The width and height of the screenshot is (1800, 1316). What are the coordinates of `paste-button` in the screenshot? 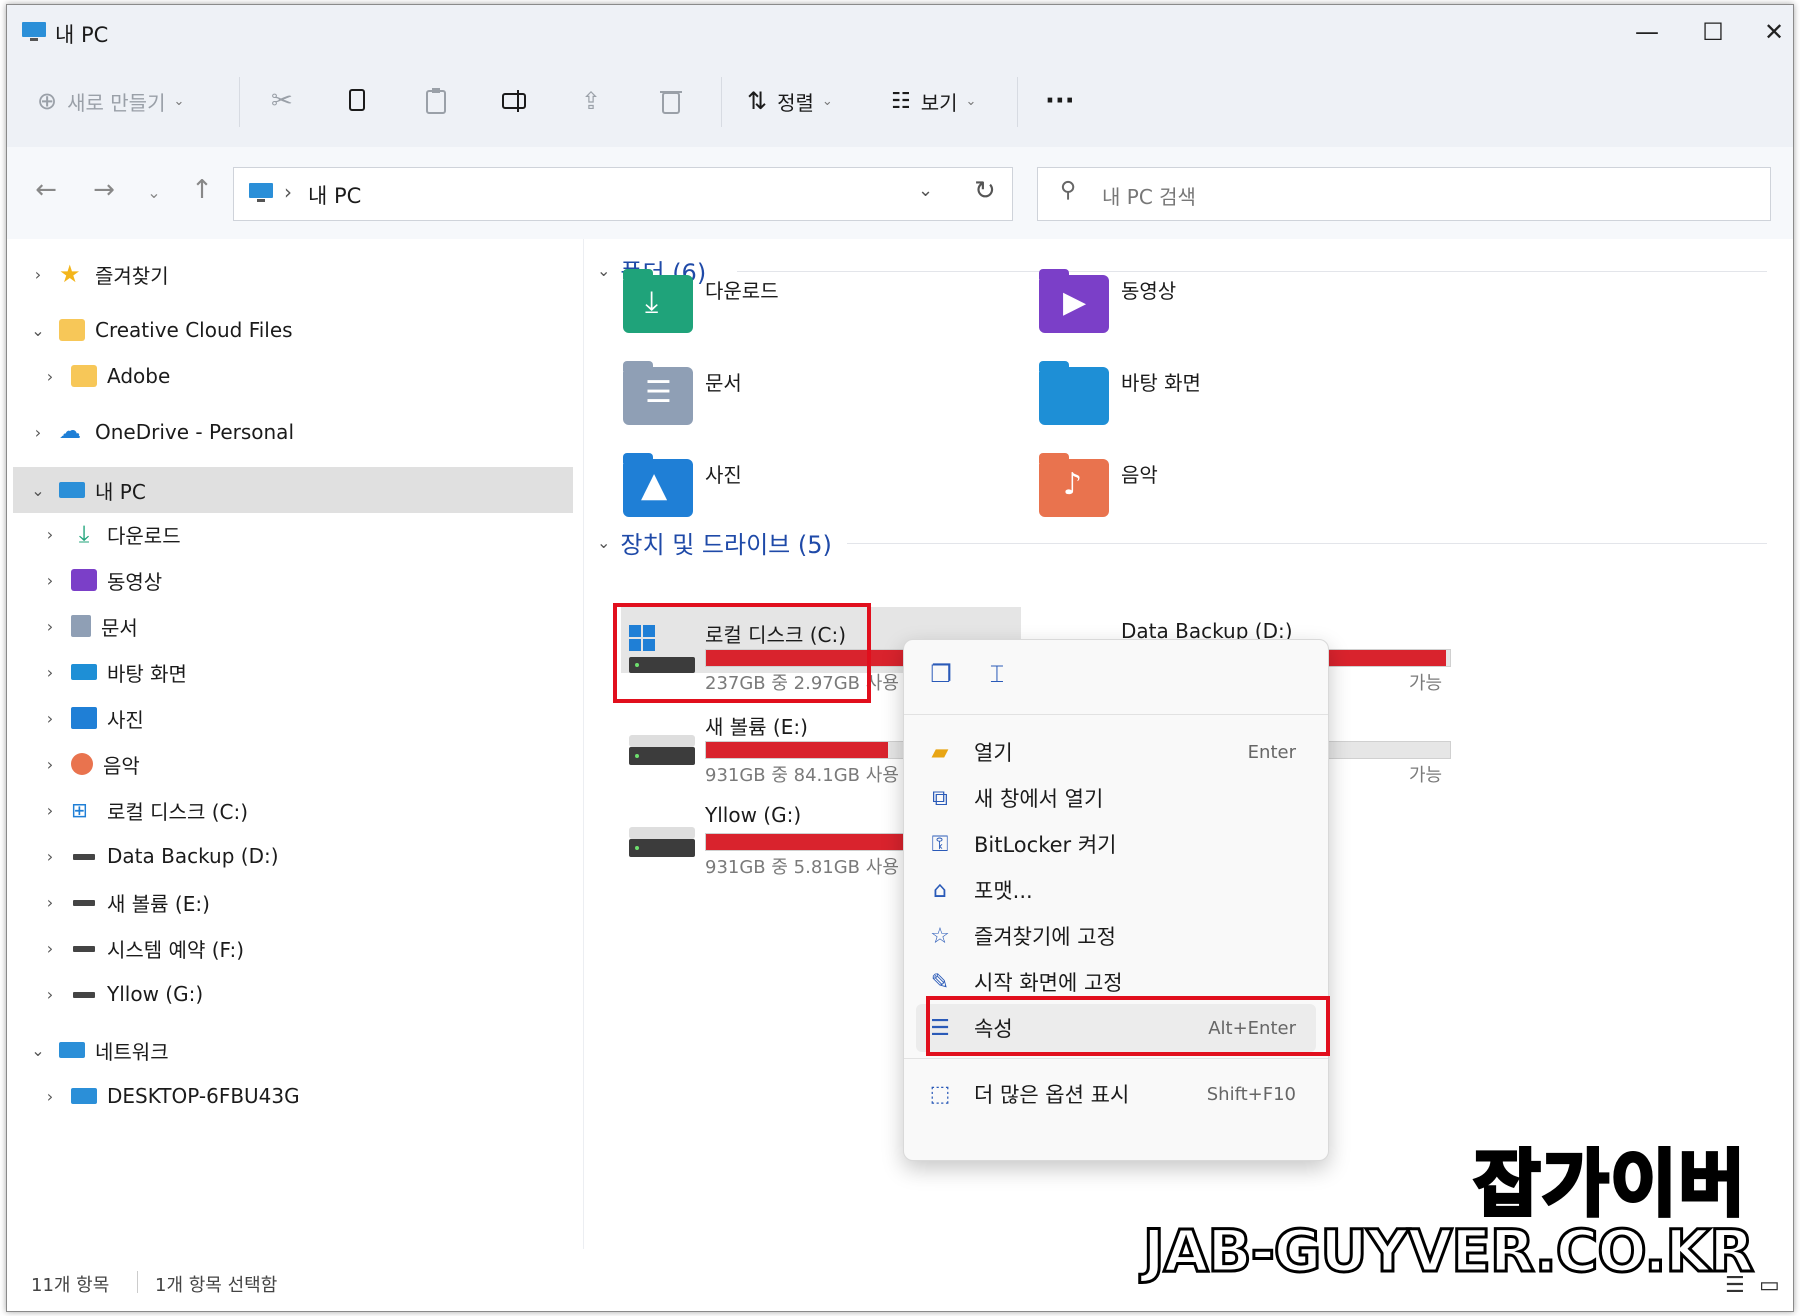 It's located at (437, 101).